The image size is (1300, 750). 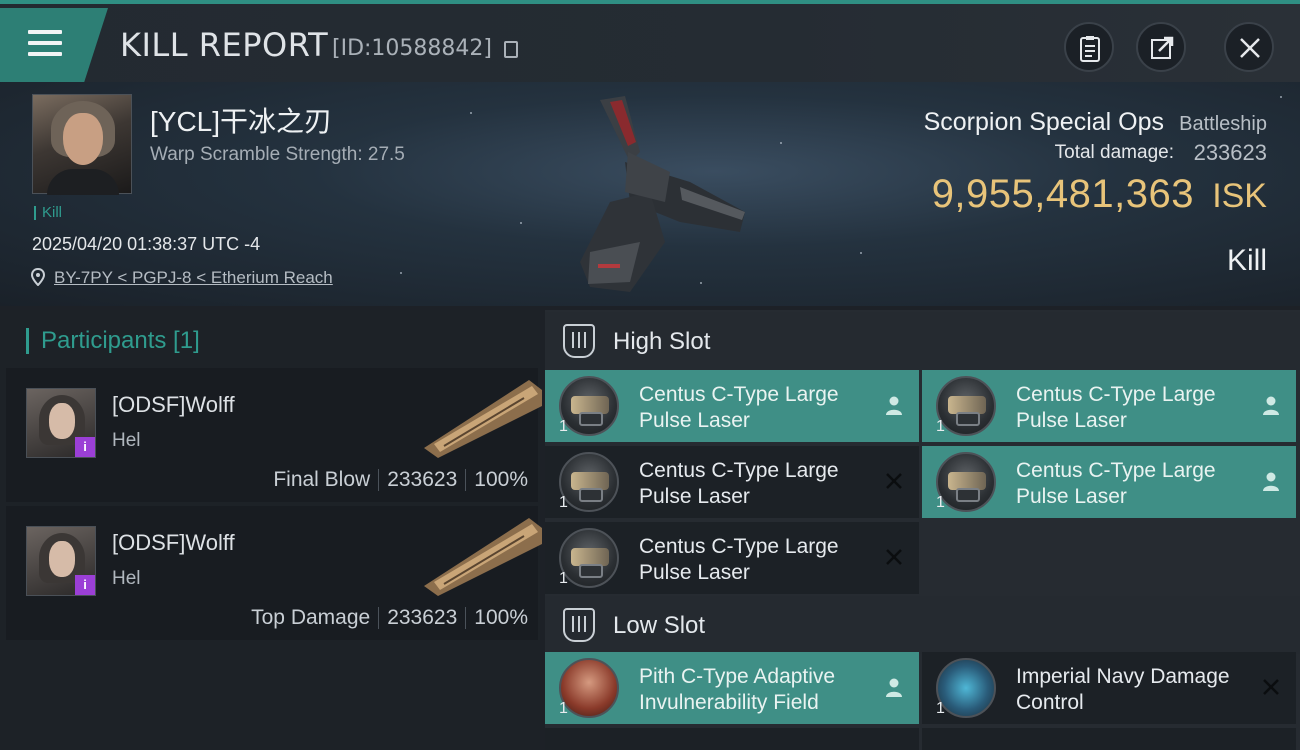 What do you see at coordinates (659, 625) in the screenshot?
I see `low-slot-label: Low Slot` at bounding box center [659, 625].